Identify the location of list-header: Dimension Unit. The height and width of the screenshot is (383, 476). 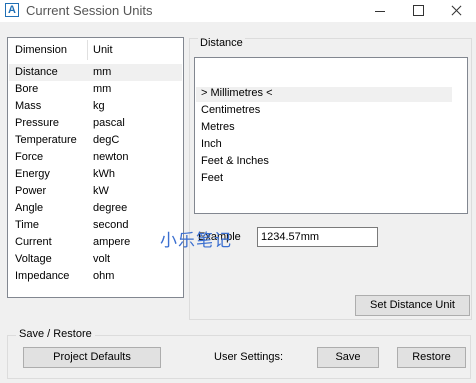
(95, 50).